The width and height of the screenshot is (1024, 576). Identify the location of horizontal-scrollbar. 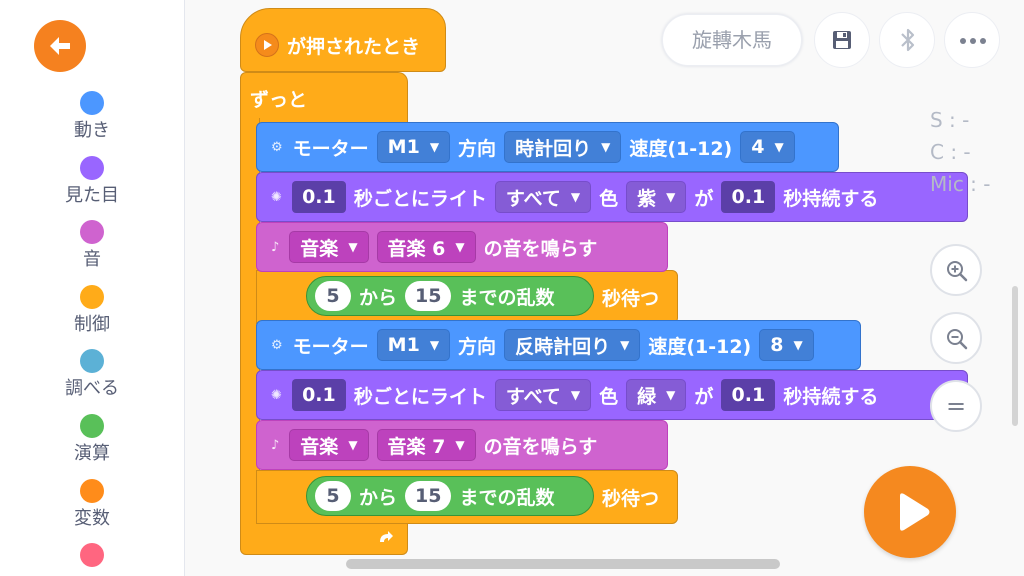
(563, 564).